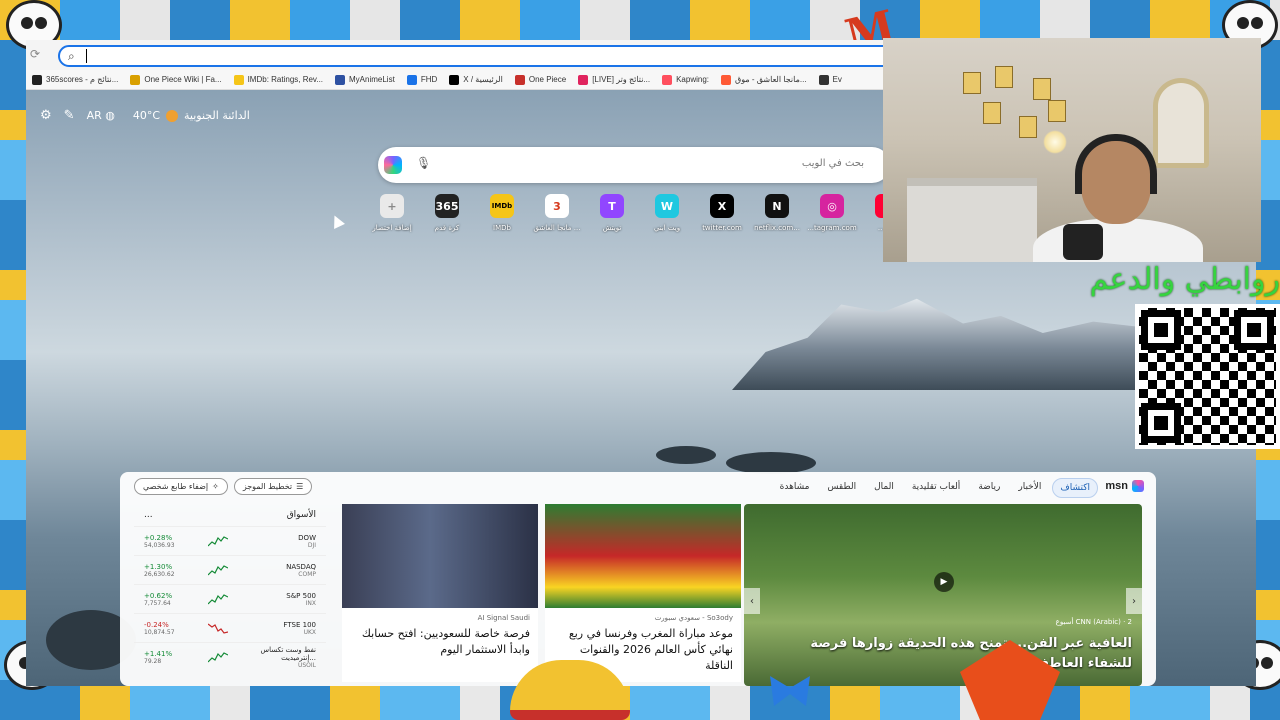 This screenshot has height=720, width=1280. I want to click on market-price: 54,036.93, so click(159, 545).